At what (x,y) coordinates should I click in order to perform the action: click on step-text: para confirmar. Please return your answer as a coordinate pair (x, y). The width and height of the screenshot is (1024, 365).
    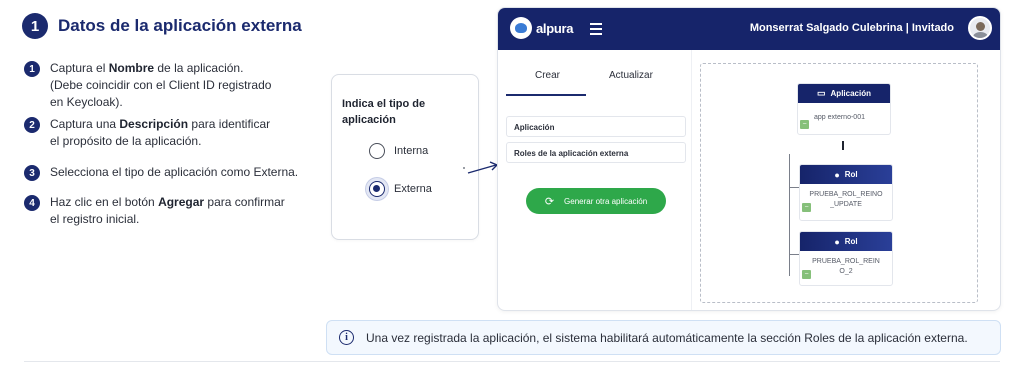
    Looking at the image, I should click on (244, 202).